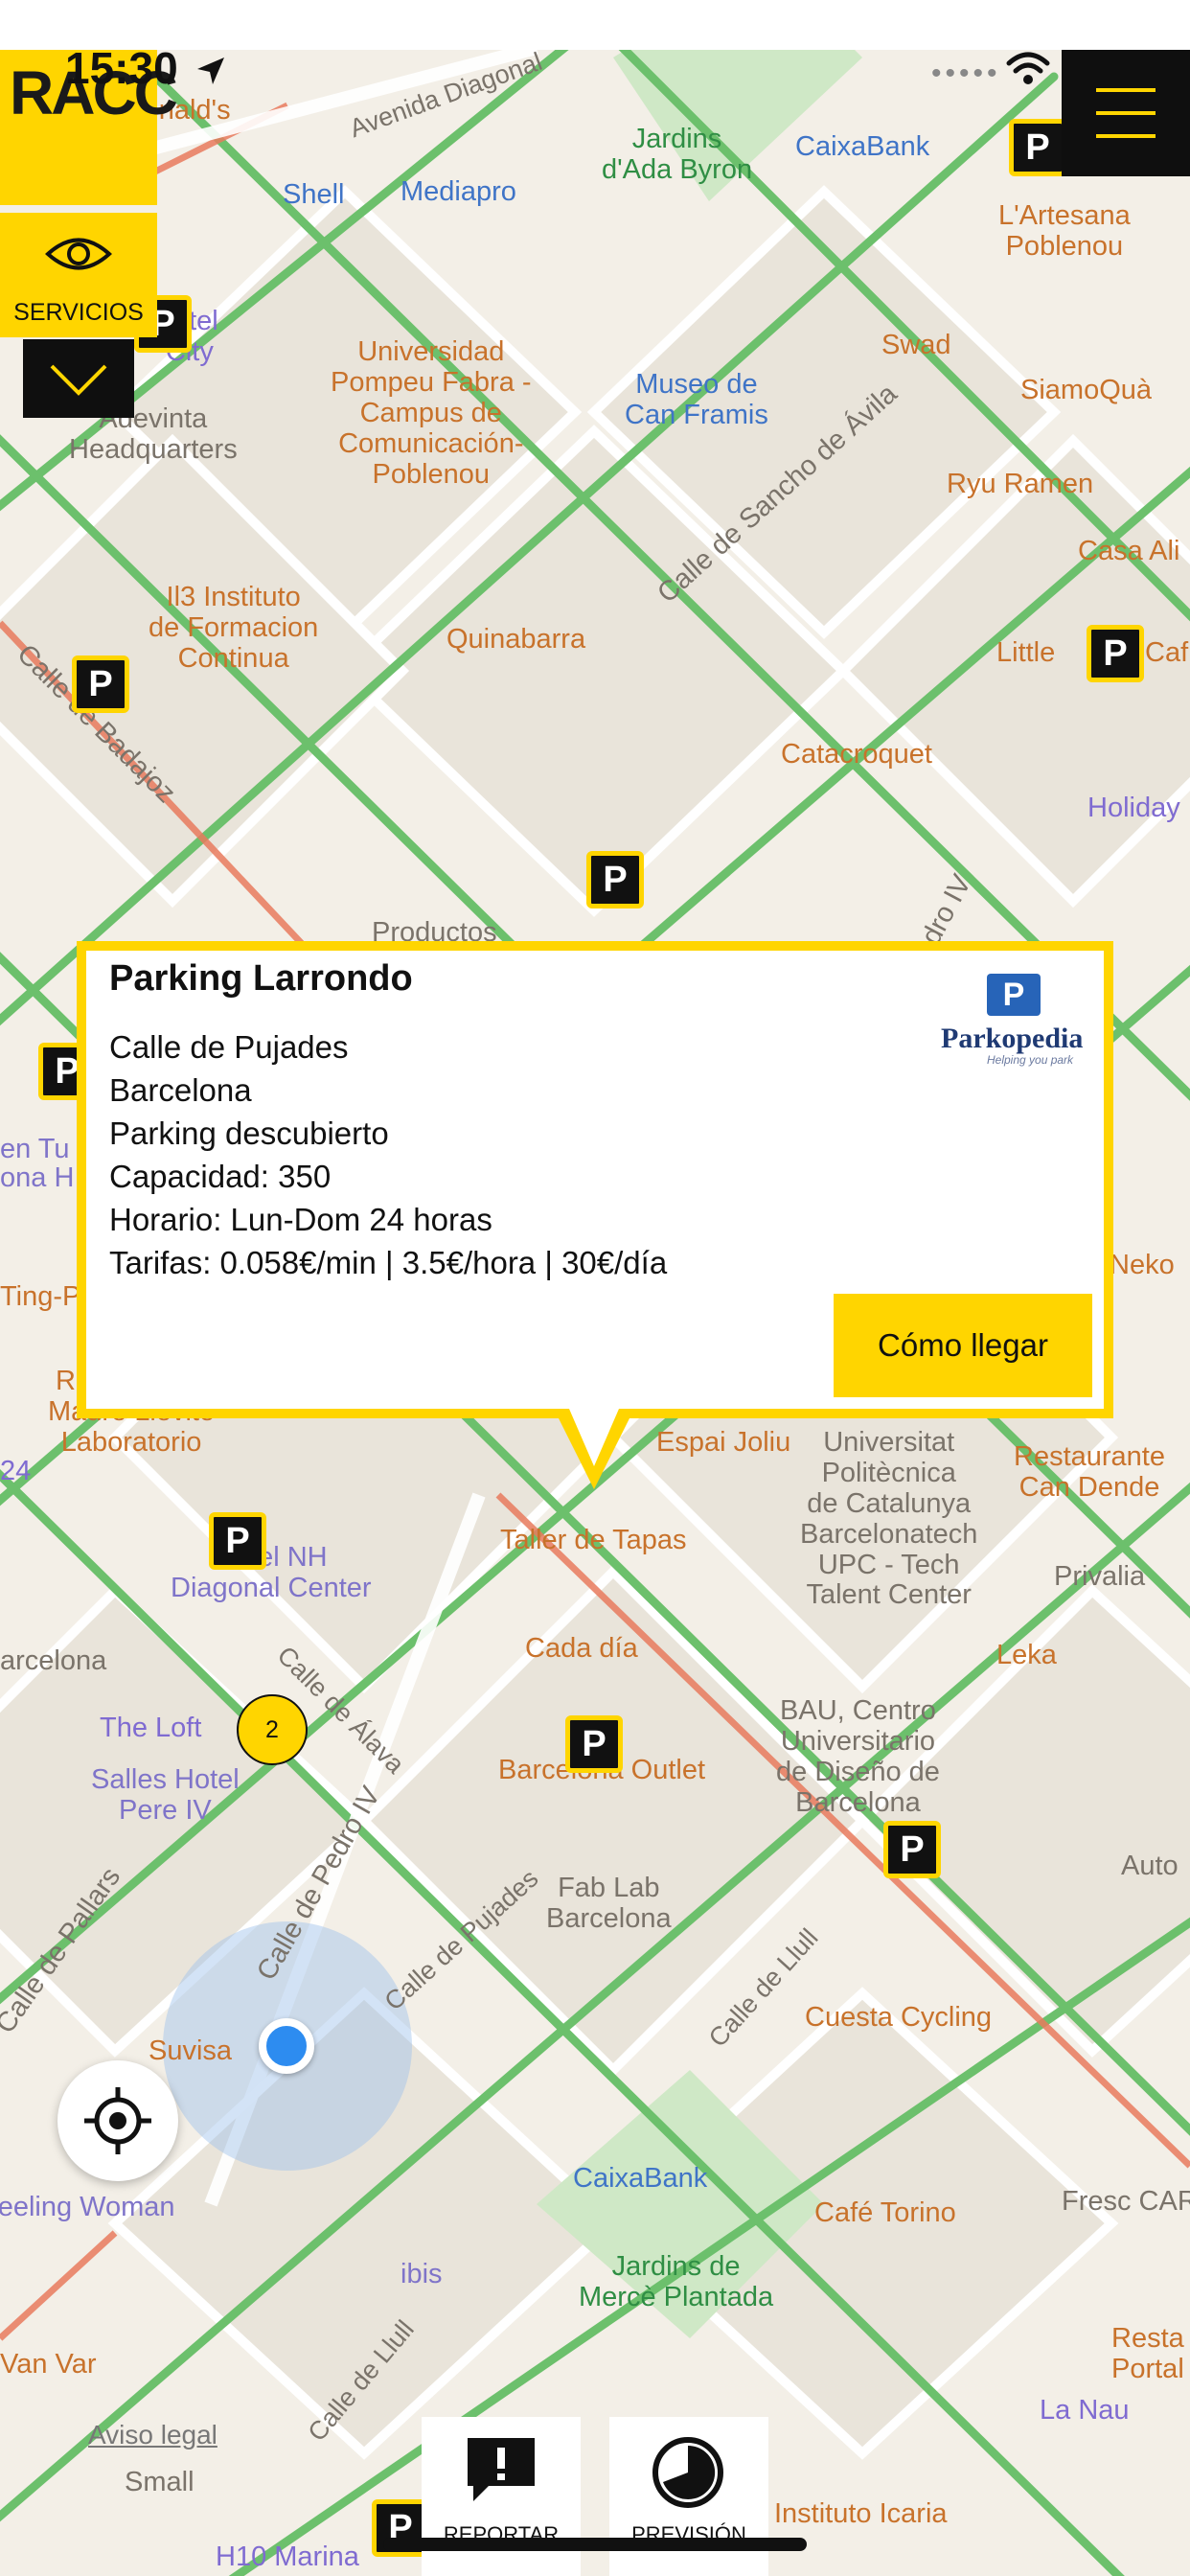 This screenshot has width=1190, height=2576. Describe the element at coordinates (48, 2364) in the screenshot. I see `map-poi-van-var: Van Var` at that location.